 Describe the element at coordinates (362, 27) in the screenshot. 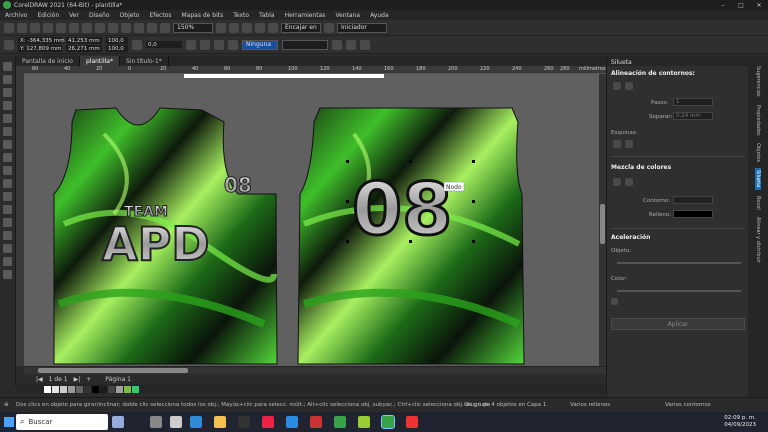

I see `launch-select: Iniciador` at that location.